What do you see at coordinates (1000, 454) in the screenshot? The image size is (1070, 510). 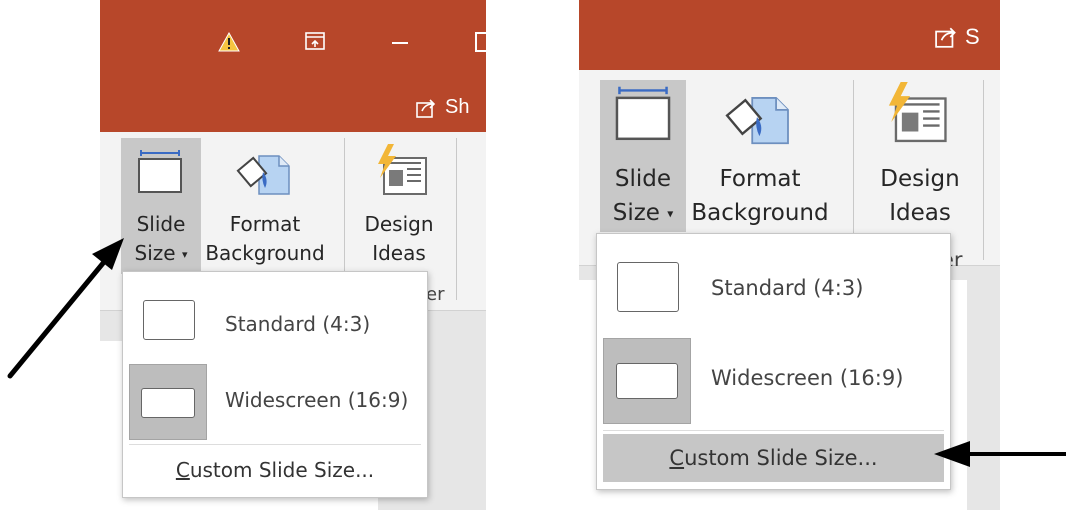 I see `annotation-arrow-right` at bounding box center [1000, 454].